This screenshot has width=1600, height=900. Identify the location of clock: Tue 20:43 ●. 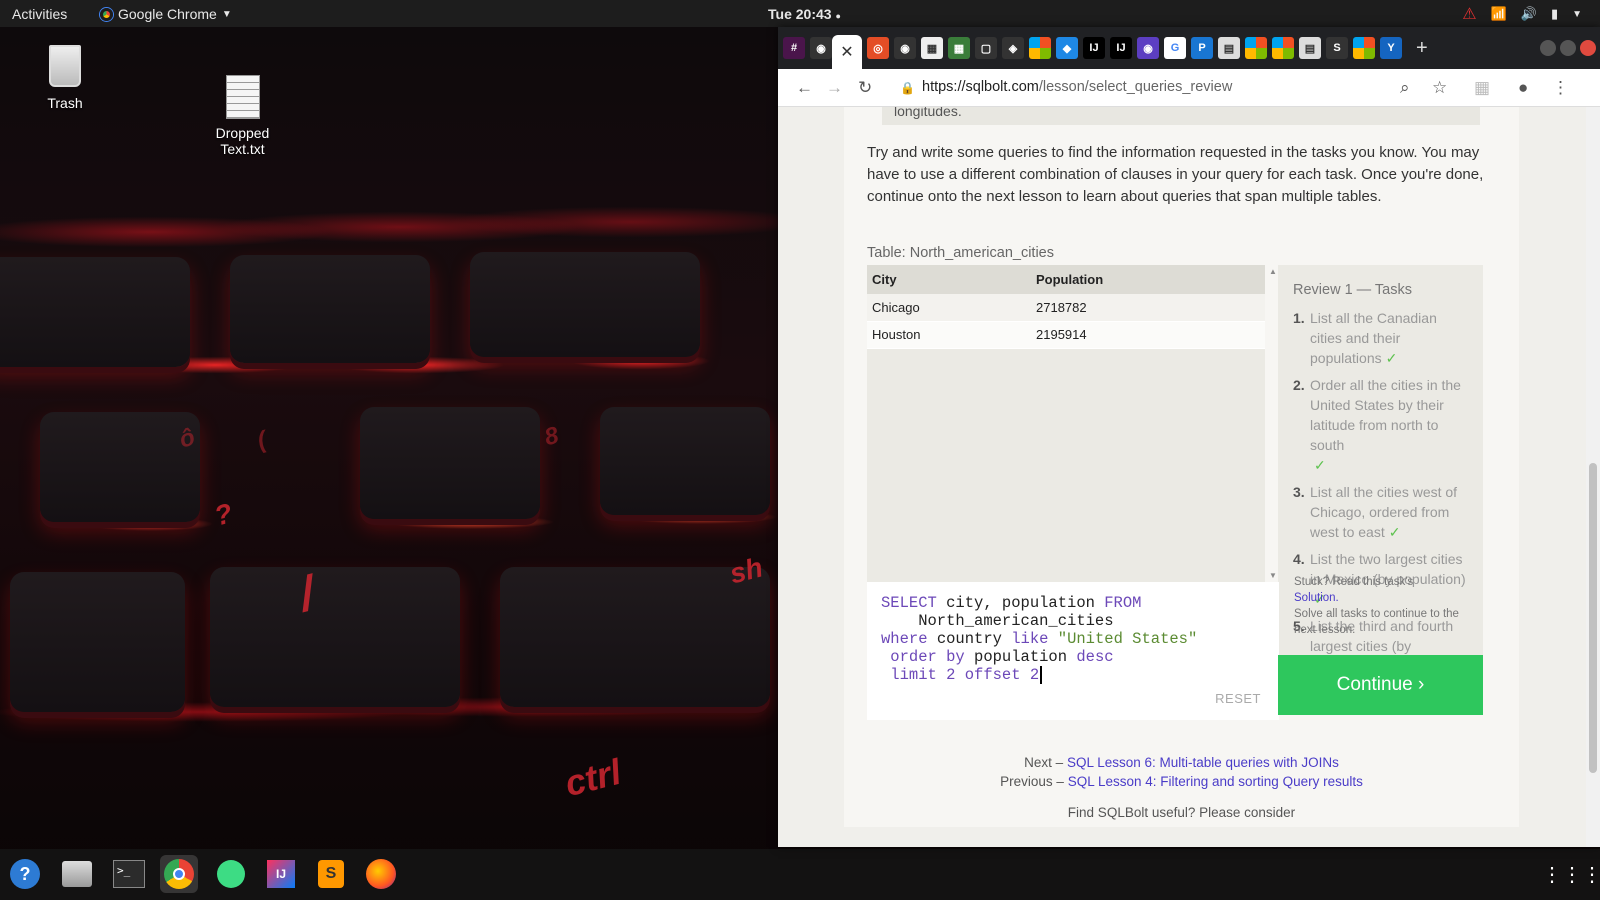
(804, 14).